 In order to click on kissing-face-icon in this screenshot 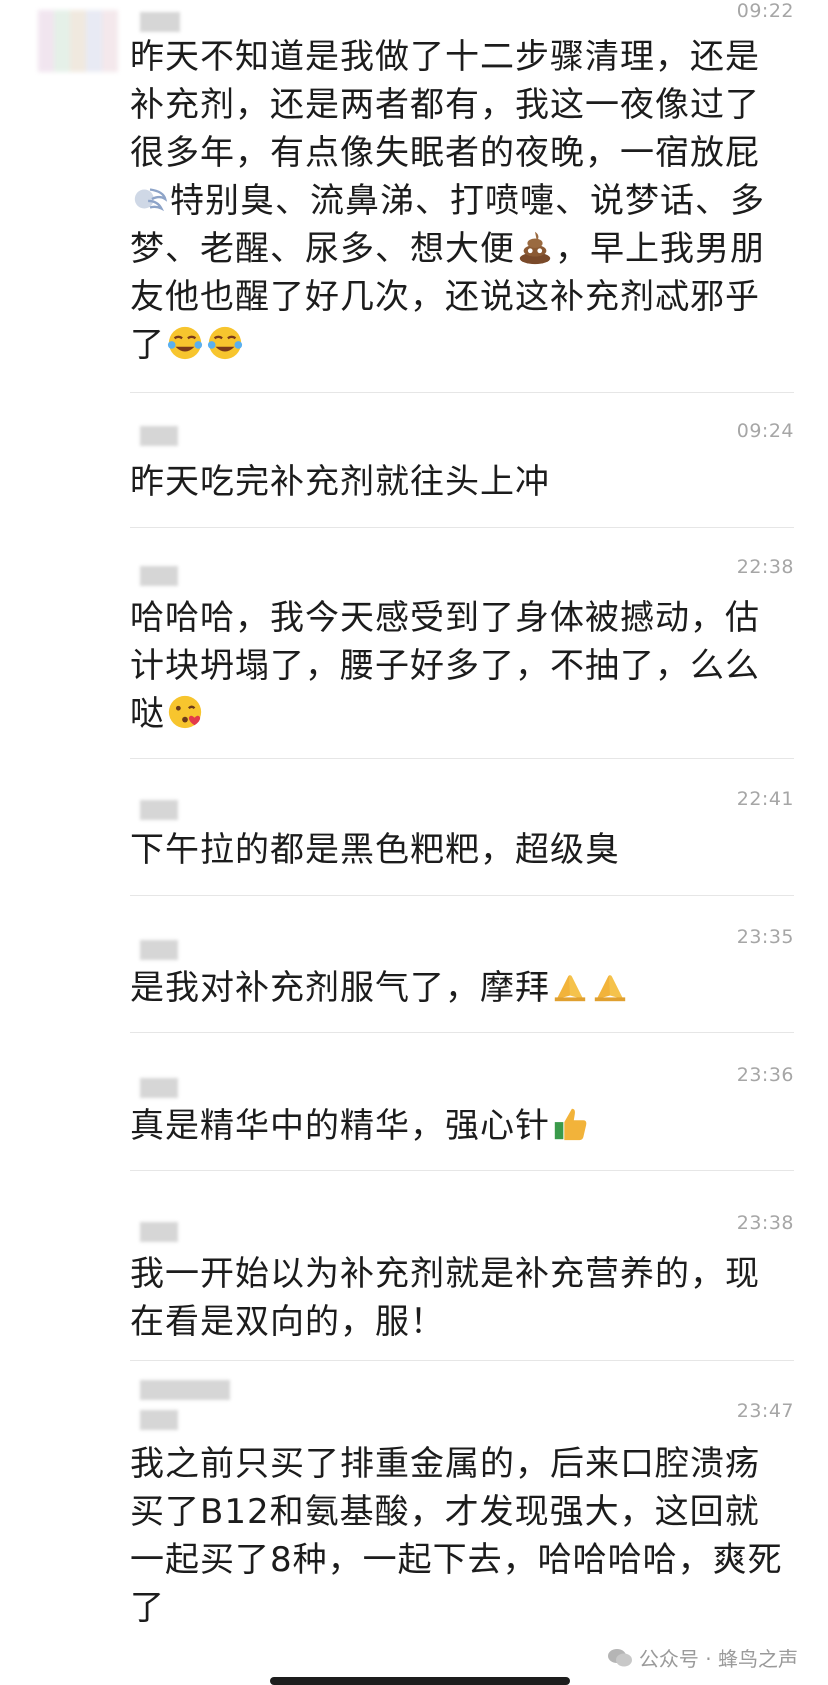, I will do `click(185, 712)`.